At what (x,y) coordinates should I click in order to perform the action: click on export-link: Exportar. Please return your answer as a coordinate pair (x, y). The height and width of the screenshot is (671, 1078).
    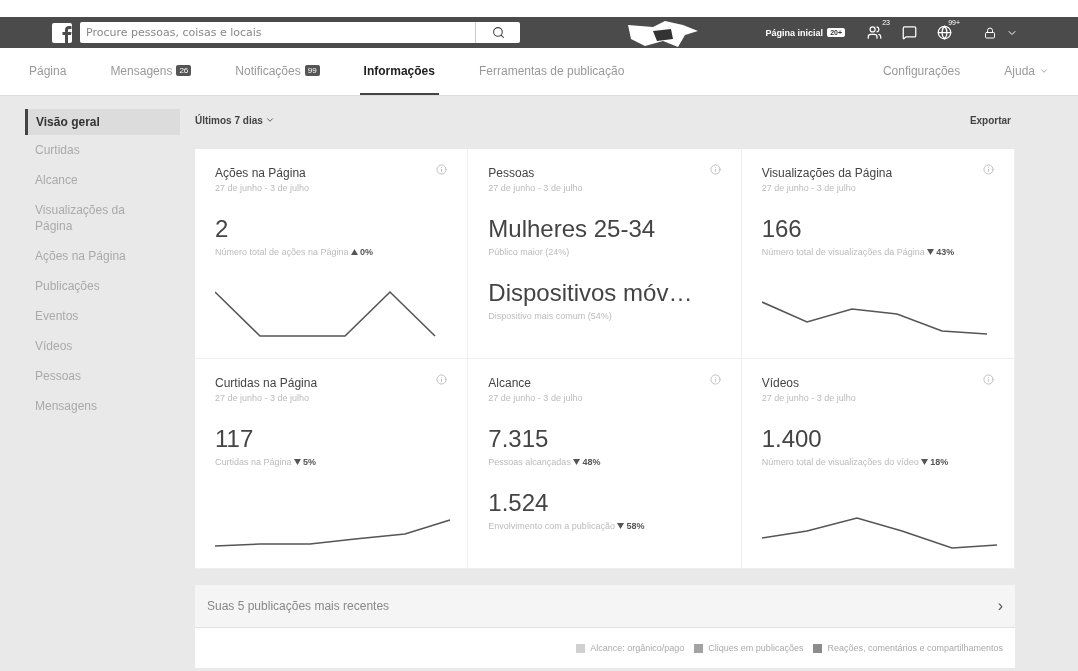
    Looking at the image, I should click on (990, 120).